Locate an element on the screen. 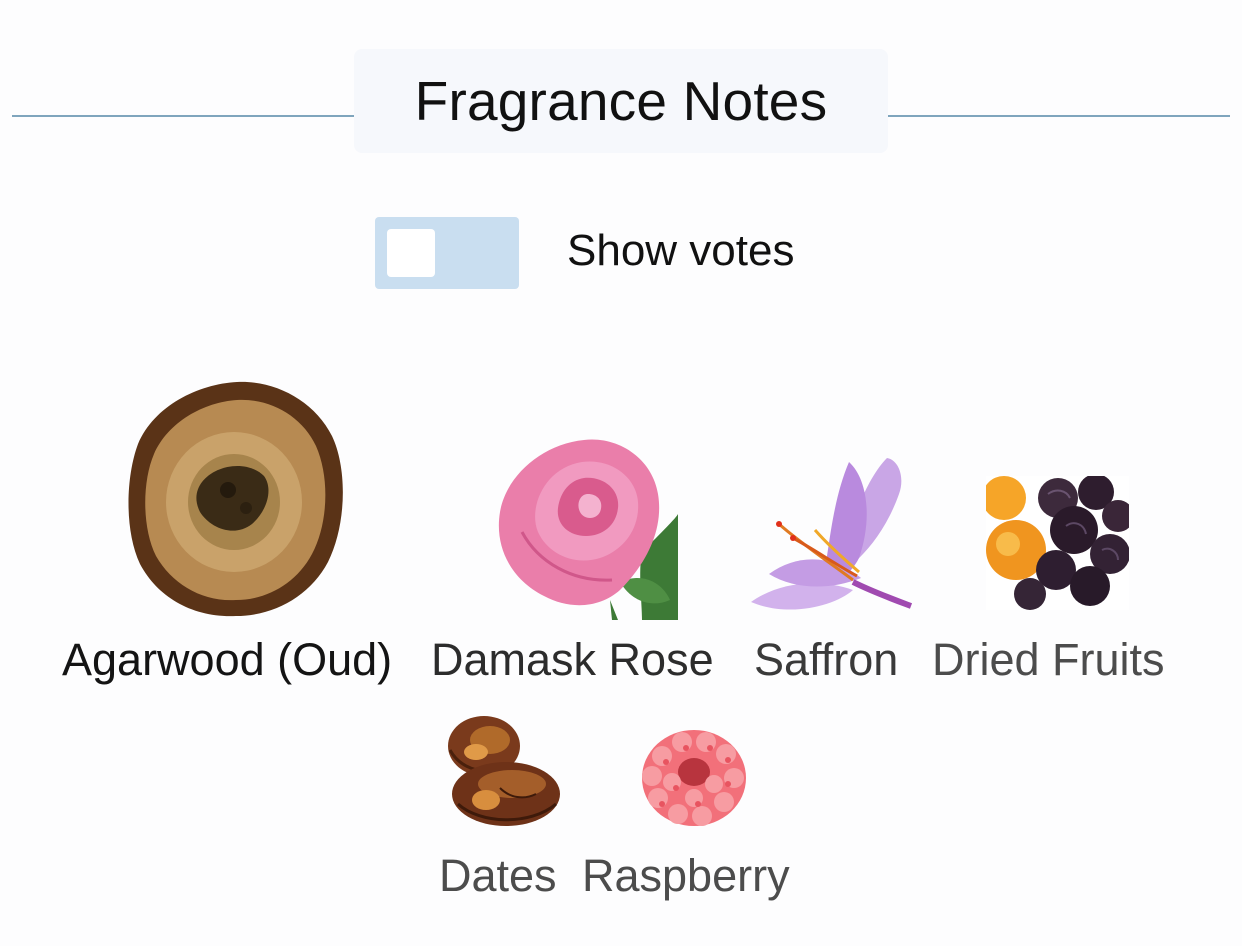 The image size is (1242, 946). note-dried-fruits: Dried Fruits is located at coordinates (1061, 582).